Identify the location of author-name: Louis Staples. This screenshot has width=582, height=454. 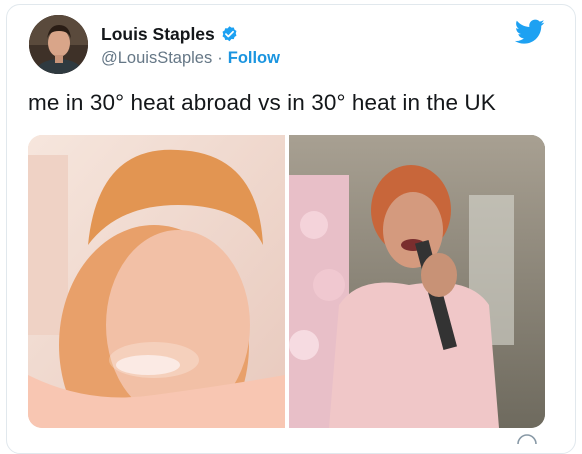
(158, 34).